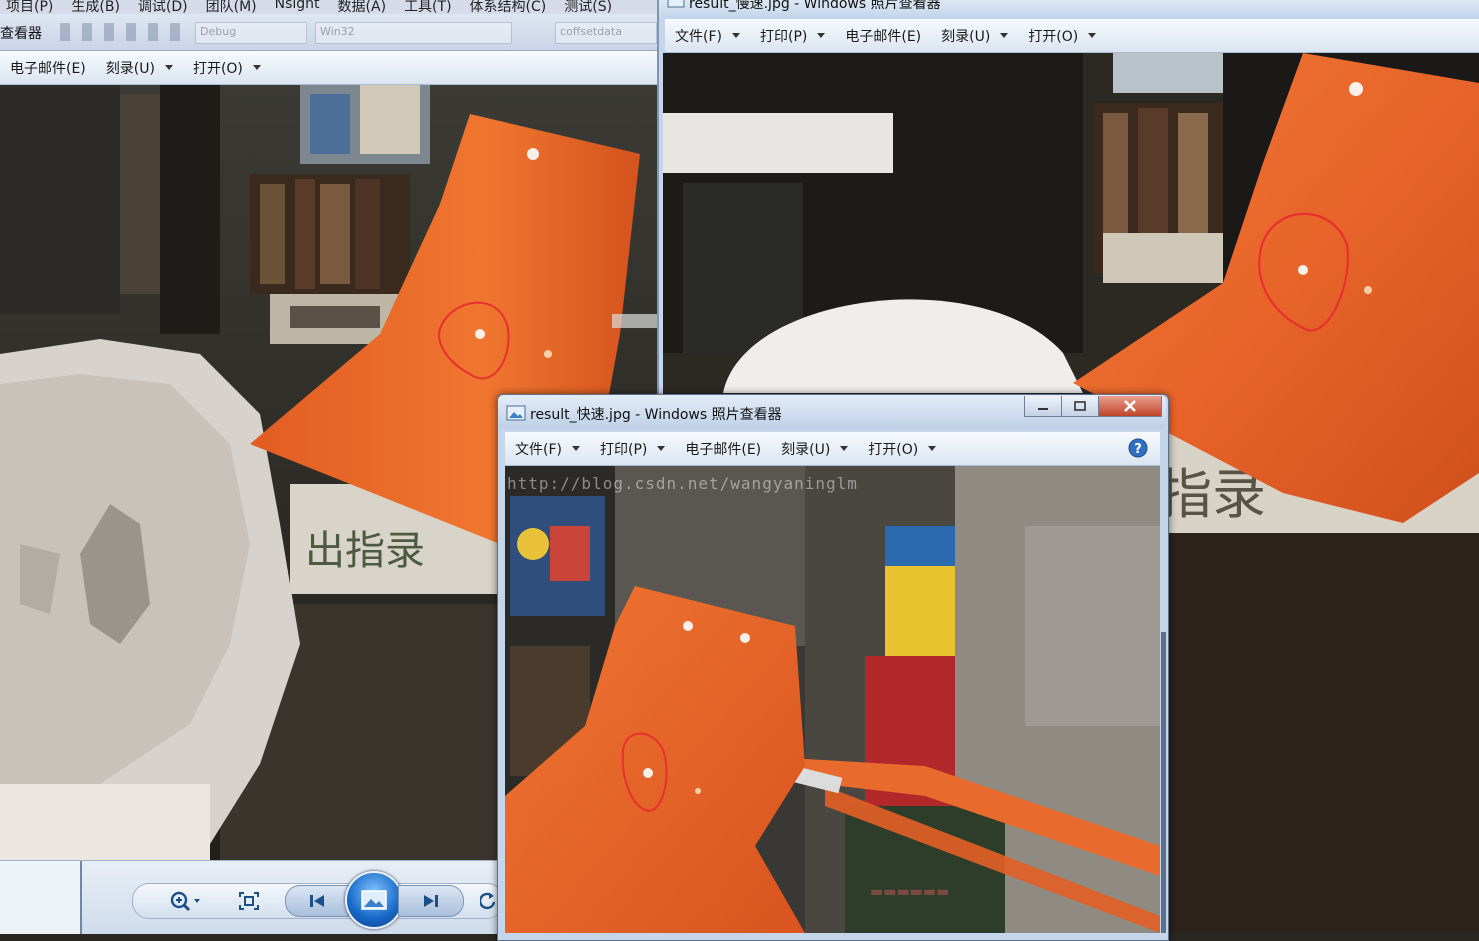 The width and height of the screenshot is (1479, 941). I want to click on left-viewer-menu-label: 电子邮件(E), so click(48, 68).